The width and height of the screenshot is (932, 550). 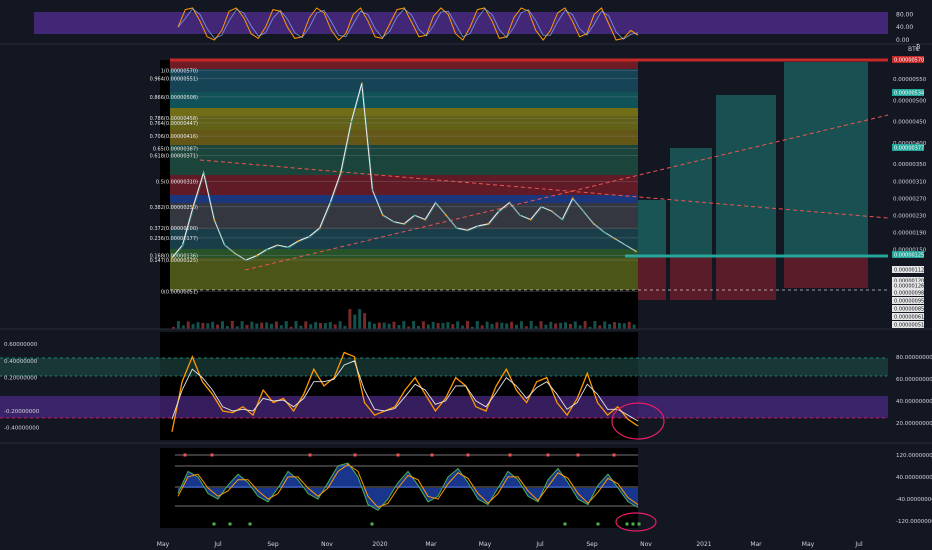 I want to click on fib-level-label: 0.147(0.00000125), so click(x=174, y=261).